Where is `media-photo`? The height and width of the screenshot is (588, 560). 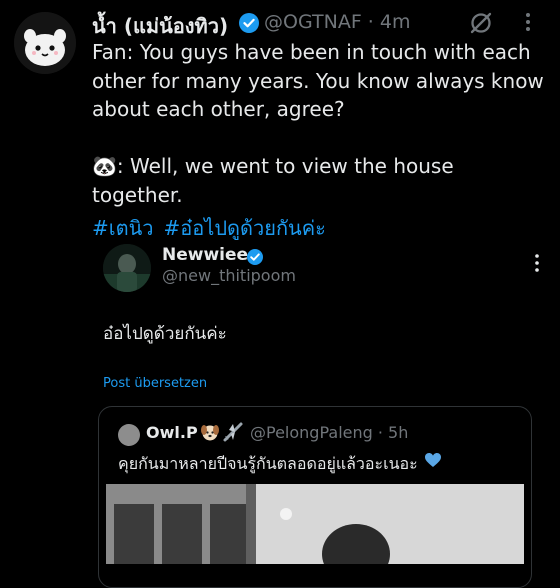 media-photo is located at coordinates (315, 524).